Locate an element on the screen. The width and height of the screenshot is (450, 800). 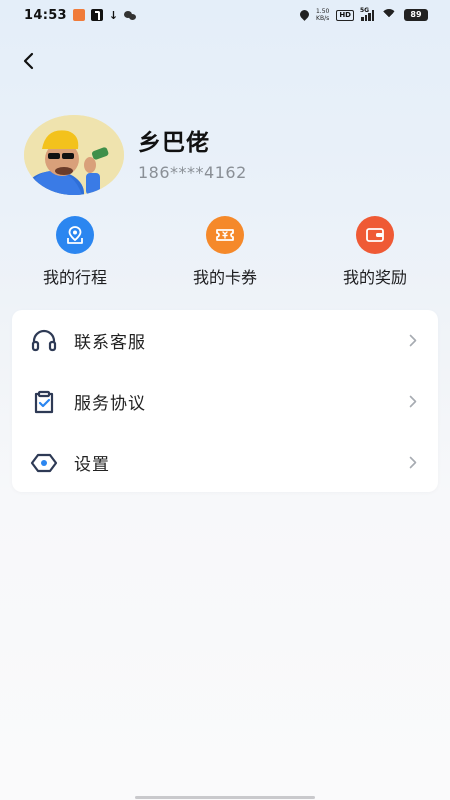
user-phone: 186****4162 is located at coordinates (192, 172).